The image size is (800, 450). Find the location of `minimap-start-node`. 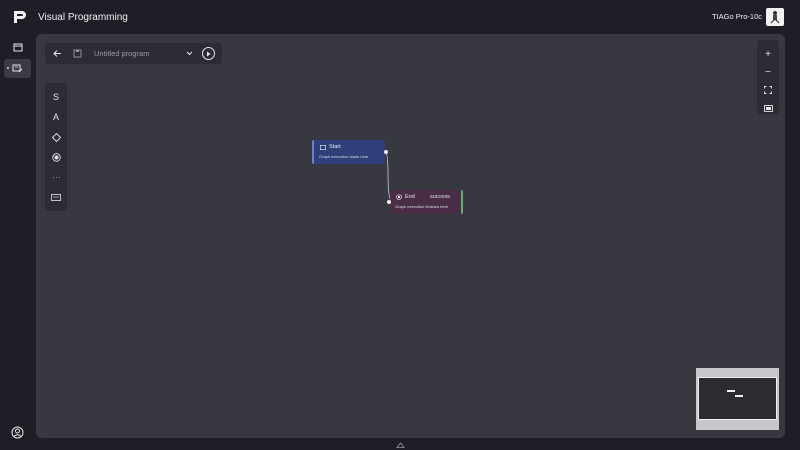

minimap-start-node is located at coordinates (731, 391).